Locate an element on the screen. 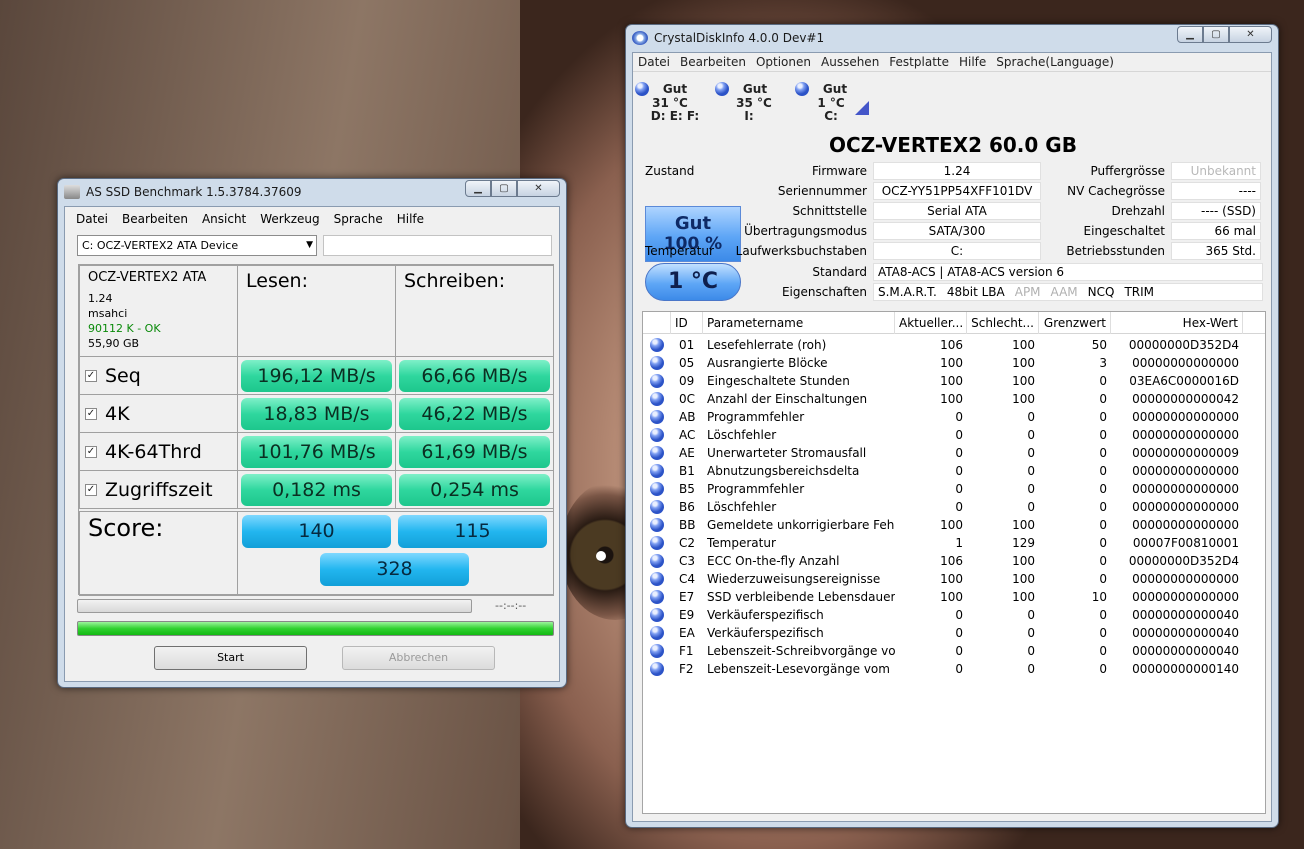  seq-checkbox: ✓ is located at coordinates (91, 375).